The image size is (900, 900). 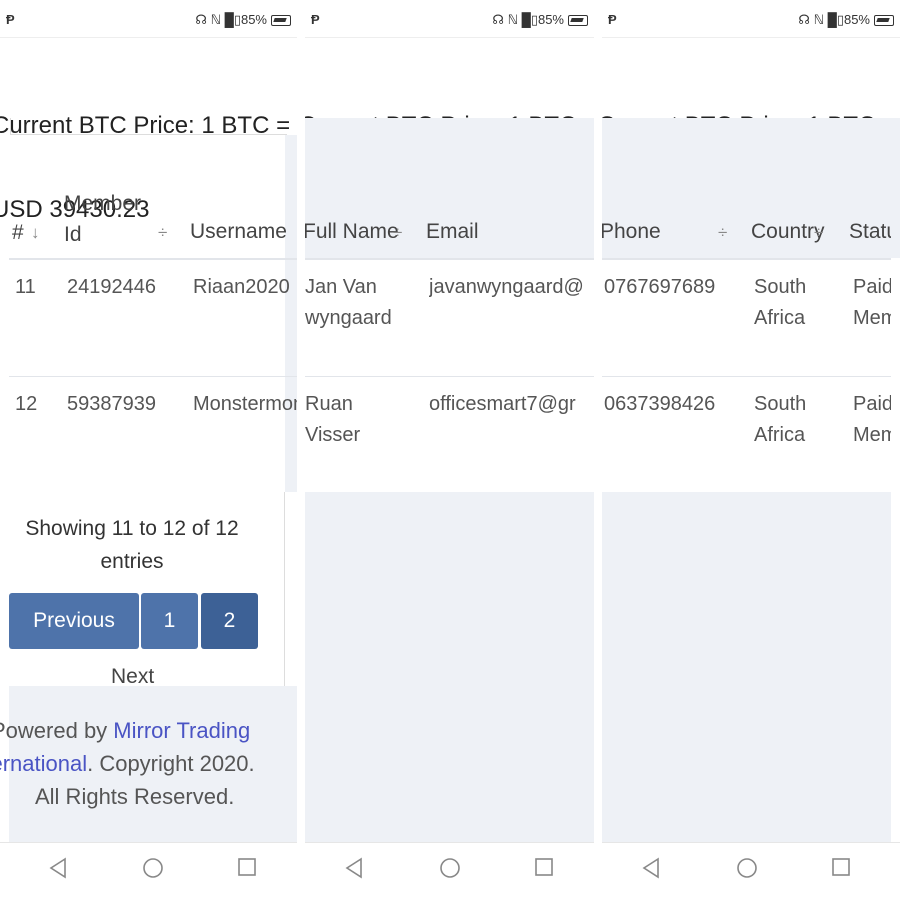 What do you see at coordinates (18, 233) in the screenshot?
I see `col-header-num: #` at bounding box center [18, 233].